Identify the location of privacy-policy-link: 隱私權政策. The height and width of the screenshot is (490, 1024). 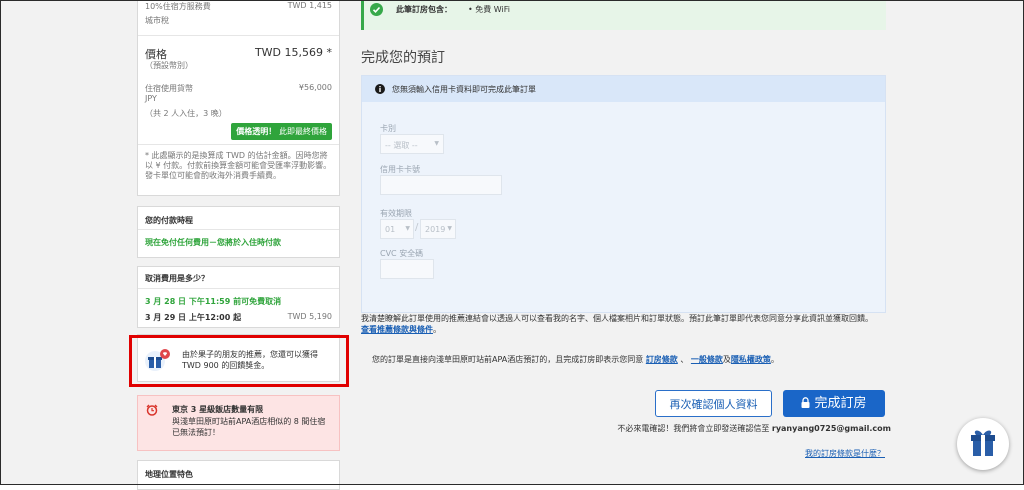
(751, 359).